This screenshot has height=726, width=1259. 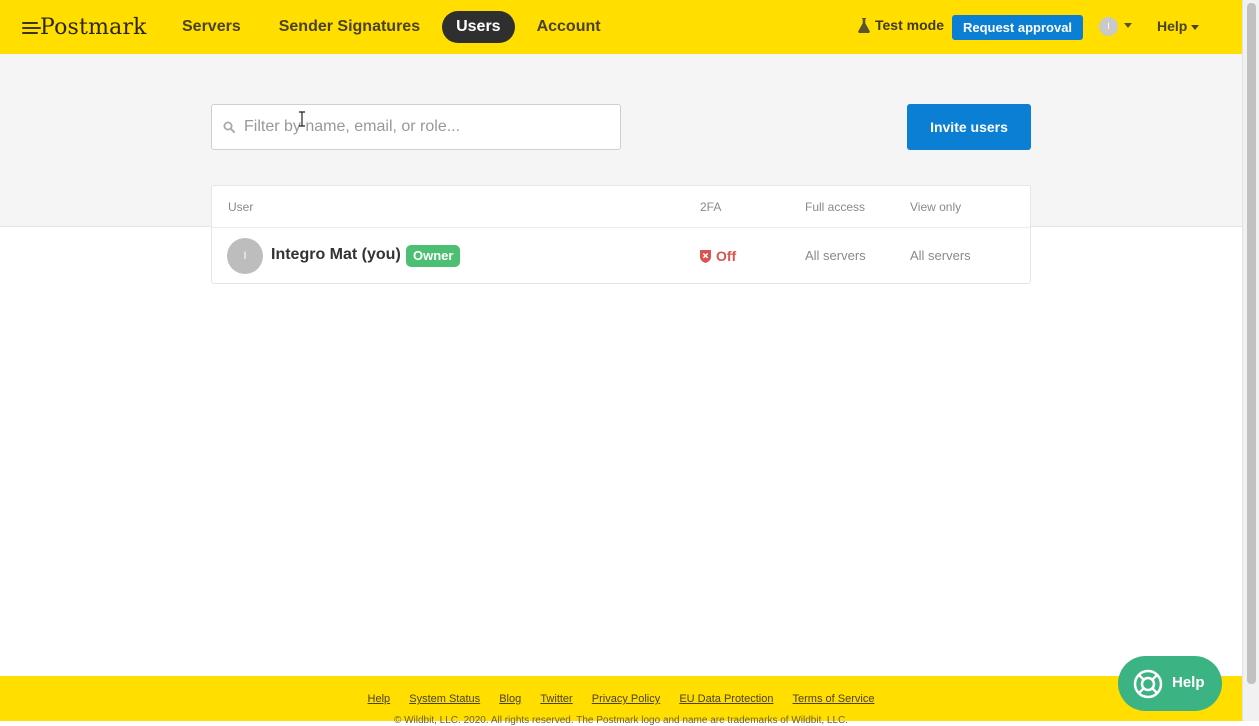 I want to click on avatar: I, so click(x=245, y=256).